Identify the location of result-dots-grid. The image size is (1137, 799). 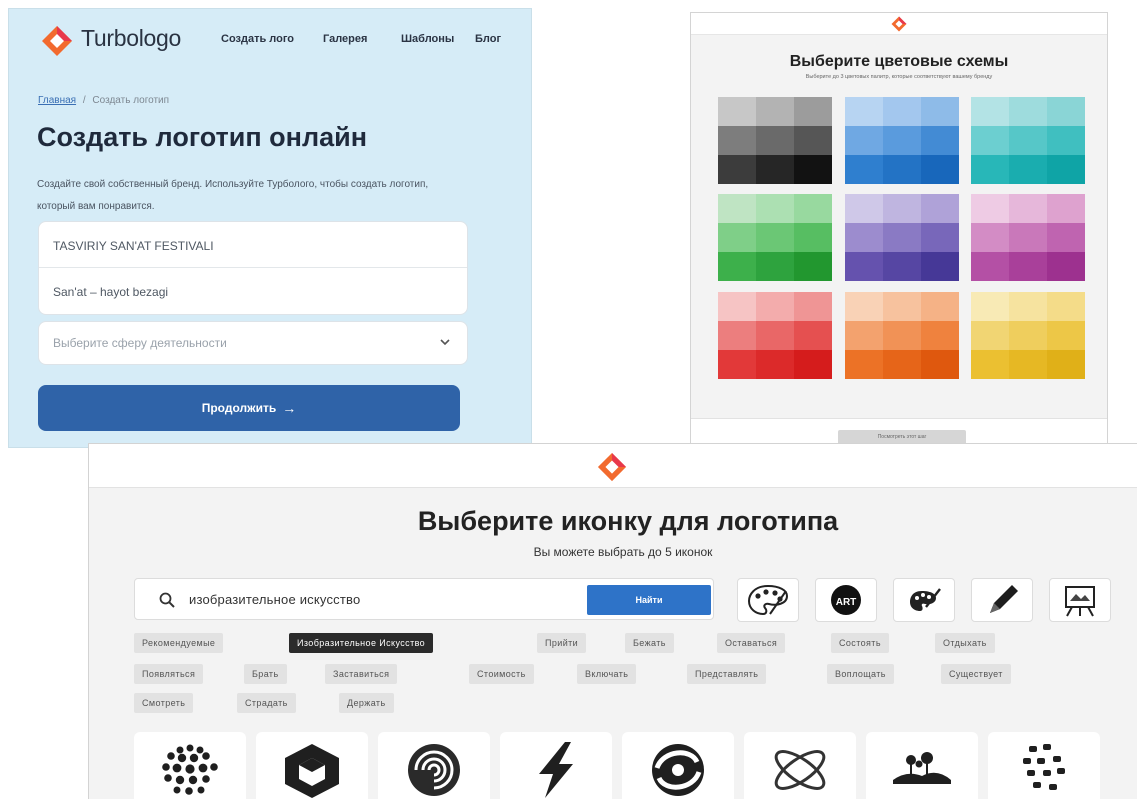
(1044, 765).